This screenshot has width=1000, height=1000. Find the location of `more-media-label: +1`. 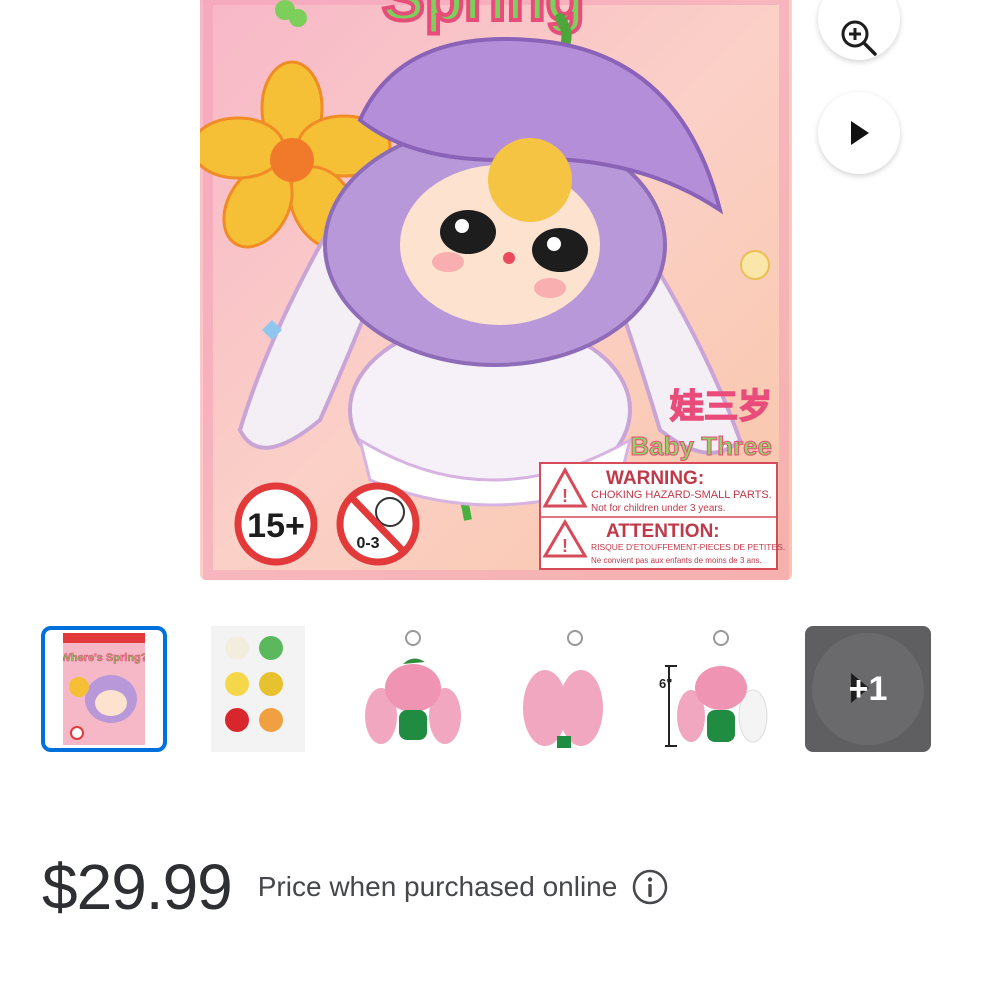

more-media-label: +1 is located at coordinates (868, 688).